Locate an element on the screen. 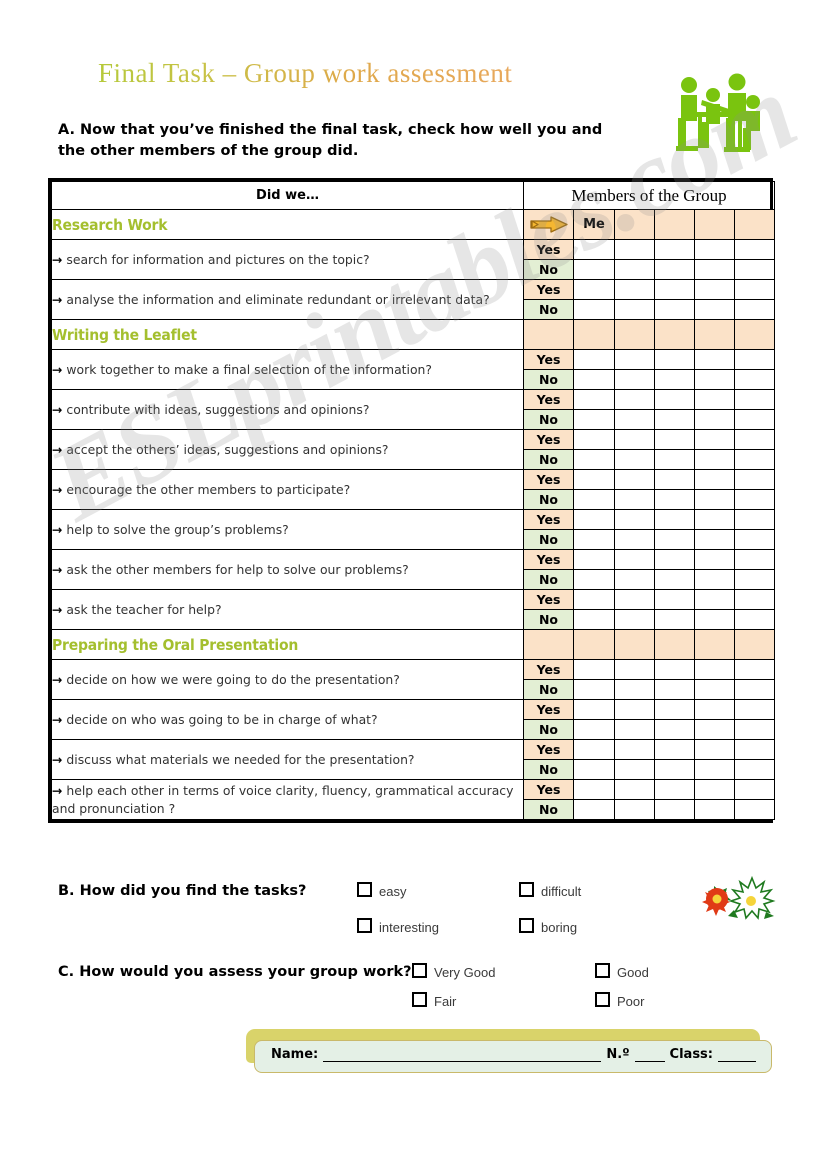 This screenshot has width=821, height=1169. checkbox-option-good: Good is located at coordinates (622, 971).